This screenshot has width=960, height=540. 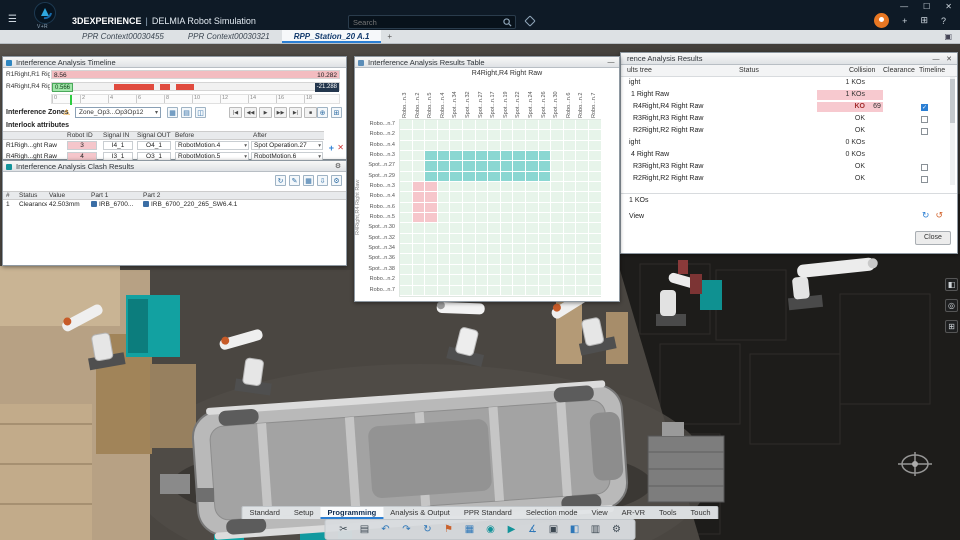 I want to click on results-tree-row: R2Right,R2 Right Raw OK, so click(x=785, y=179).